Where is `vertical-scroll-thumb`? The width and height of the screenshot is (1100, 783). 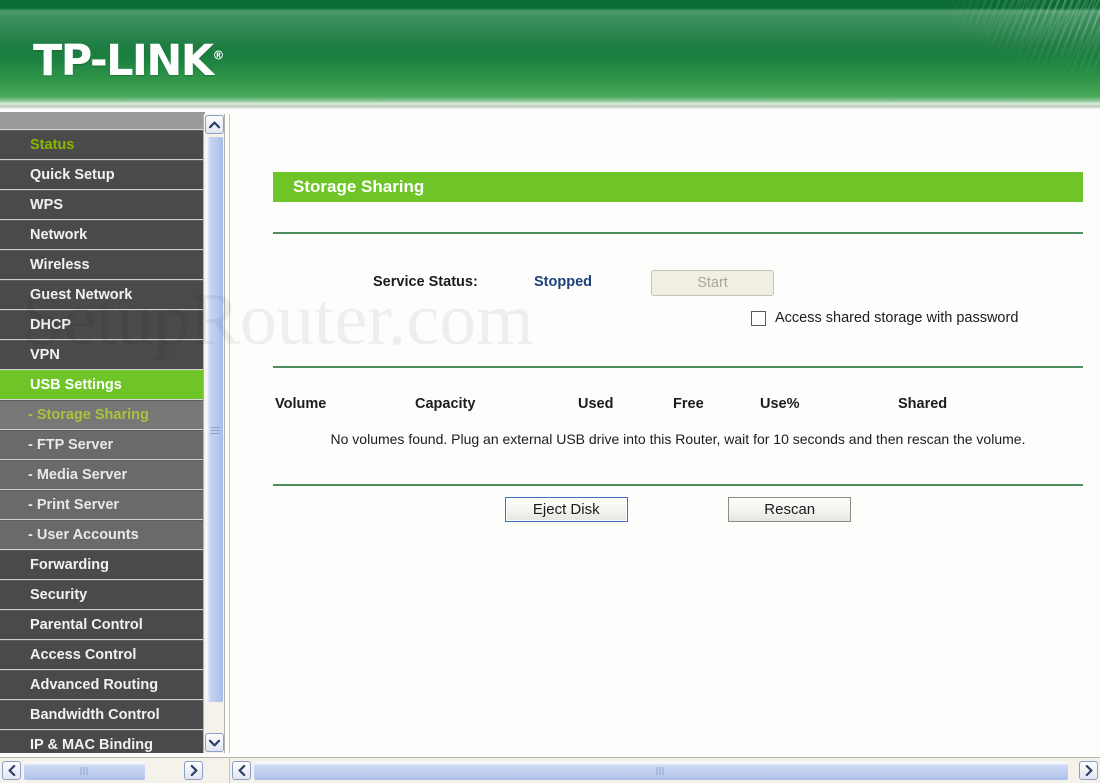 vertical-scroll-thumb is located at coordinates (214, 419).